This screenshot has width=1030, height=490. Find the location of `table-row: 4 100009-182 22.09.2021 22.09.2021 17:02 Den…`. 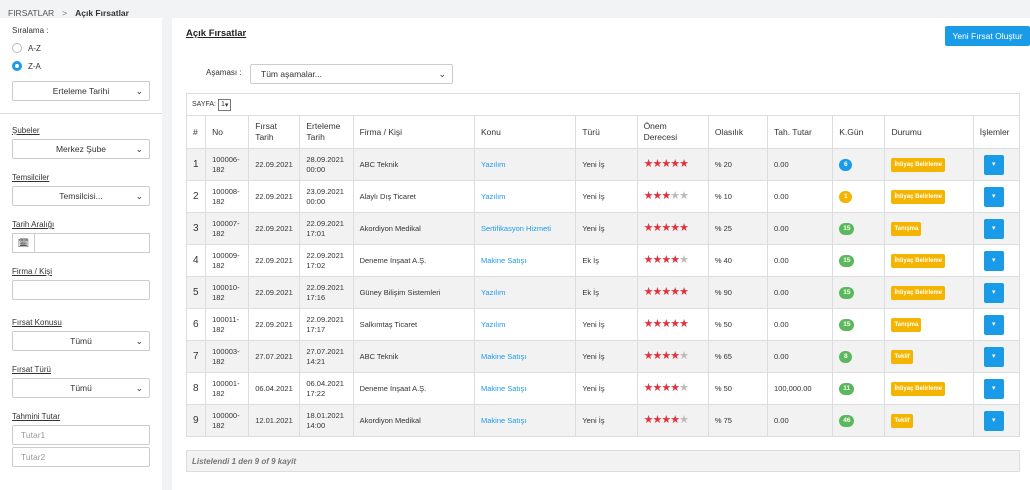

table-row: 4 100009-182 22.09.2021 22.09.2021 17:02 Den… is located at coordinates (603, 260).